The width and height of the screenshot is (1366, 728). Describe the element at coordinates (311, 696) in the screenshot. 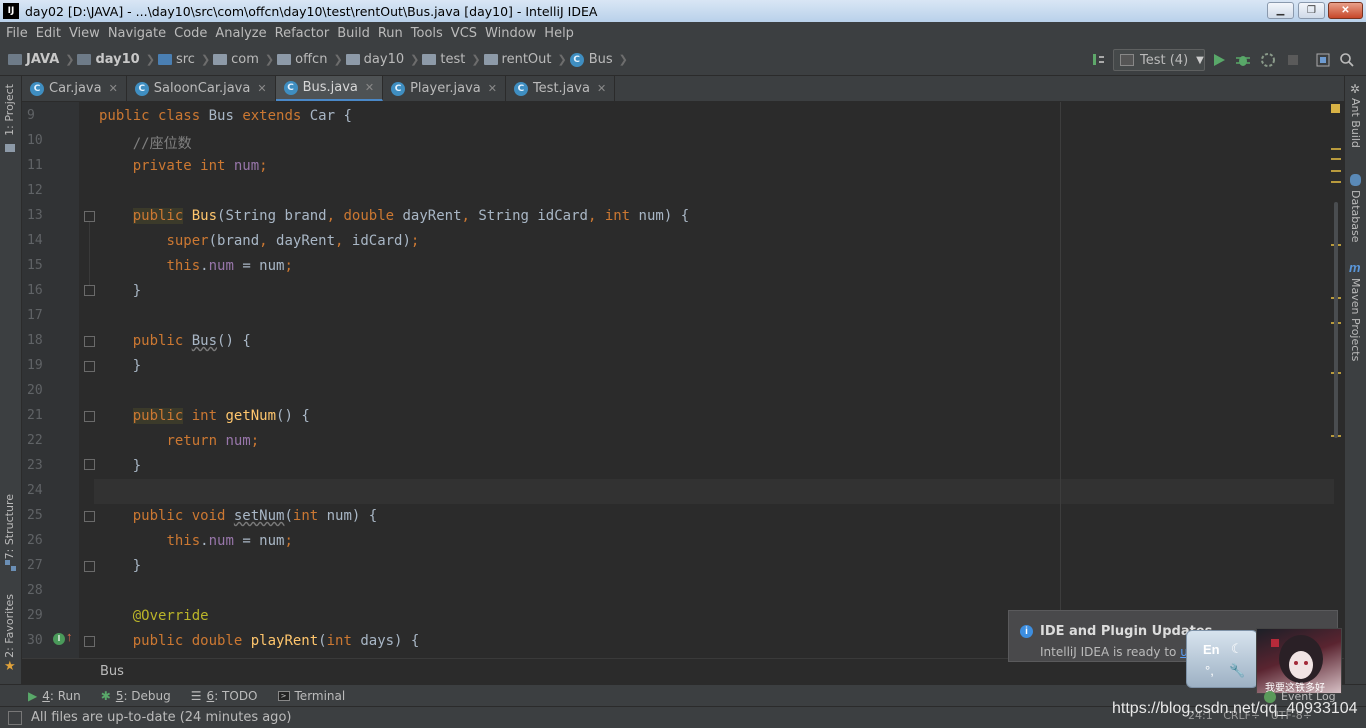

I see `terminal-tool-button: > Terminal` at that location.